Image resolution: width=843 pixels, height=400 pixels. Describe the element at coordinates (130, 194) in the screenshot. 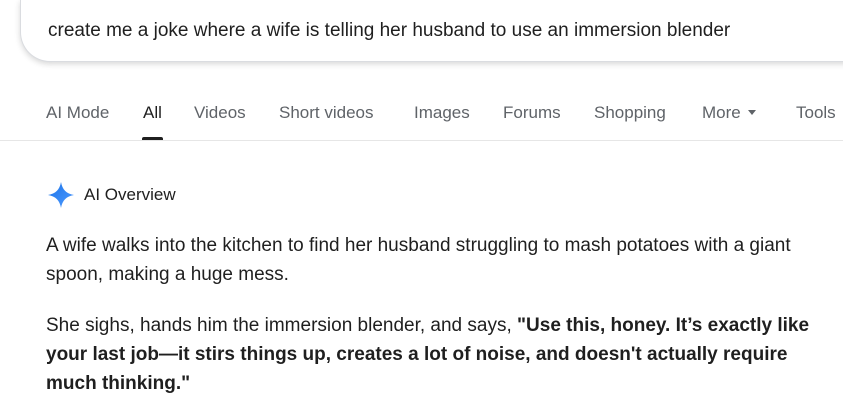

I see `ai-overview-title: AI Overview` at that location.